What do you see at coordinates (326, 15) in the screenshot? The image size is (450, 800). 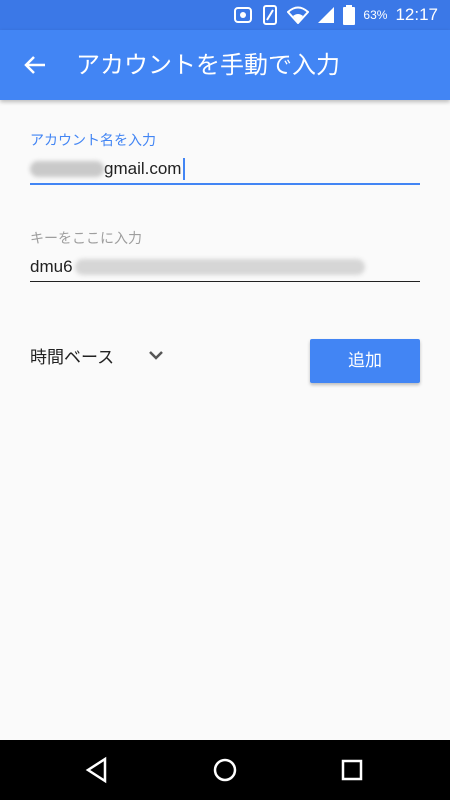 I see `signal-icon` at bounding box center [326, 15].